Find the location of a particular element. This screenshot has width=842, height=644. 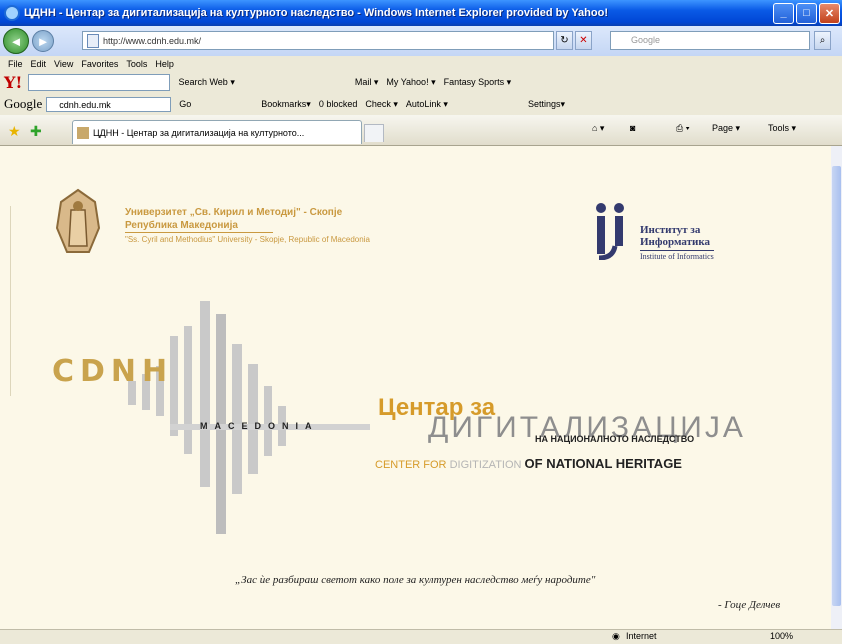

menu-bar: File Edit View Favorites Tools Help is located at coordinates (421, 63).